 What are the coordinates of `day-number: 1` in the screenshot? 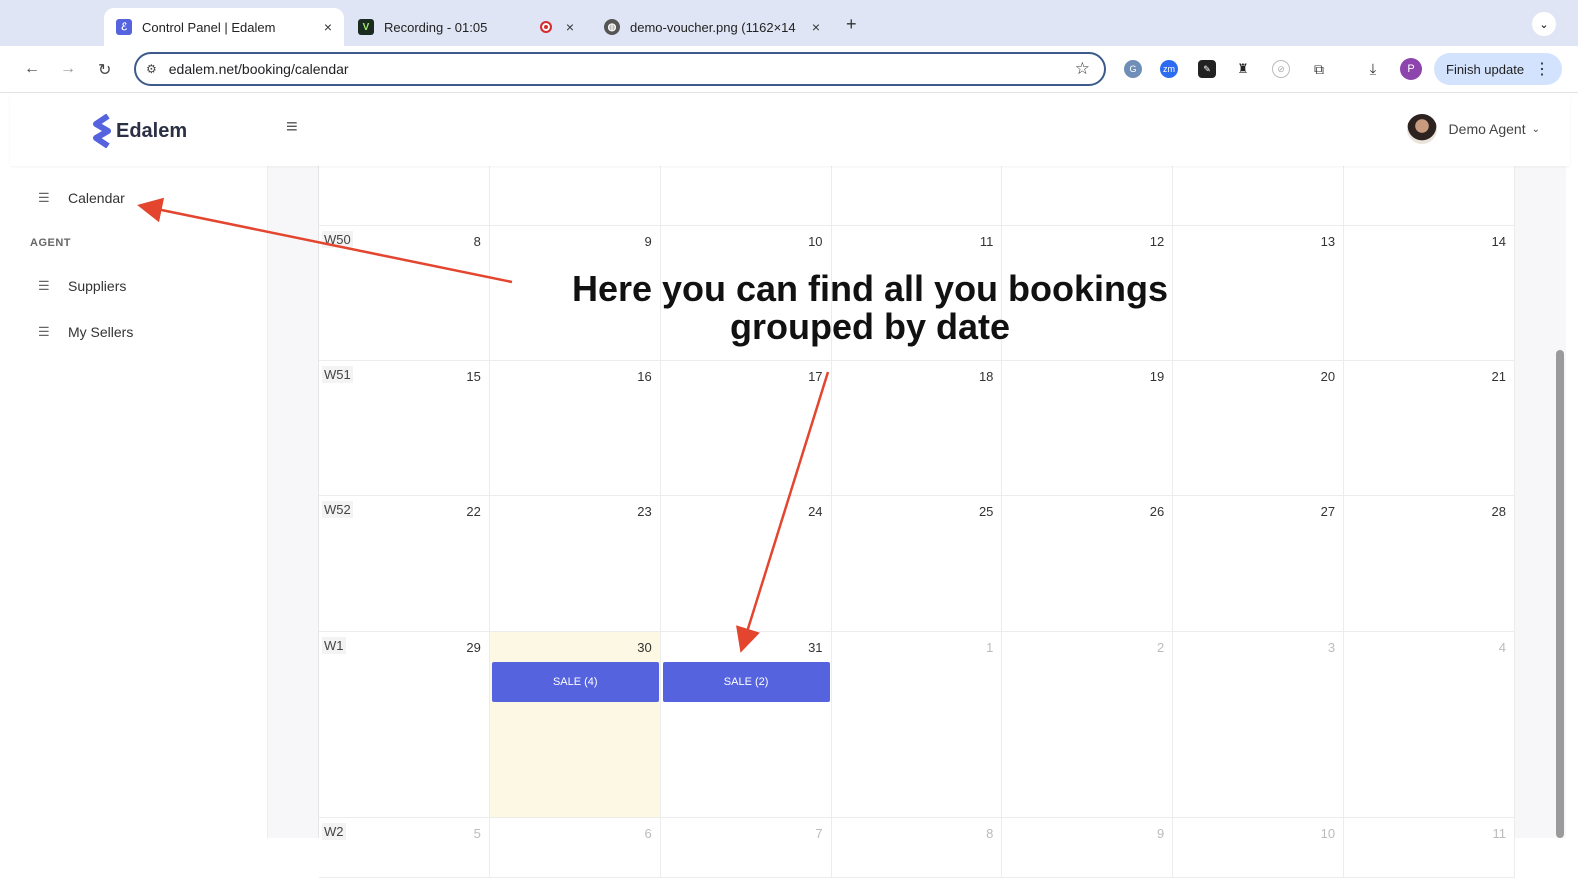 It's located at (990, 647).